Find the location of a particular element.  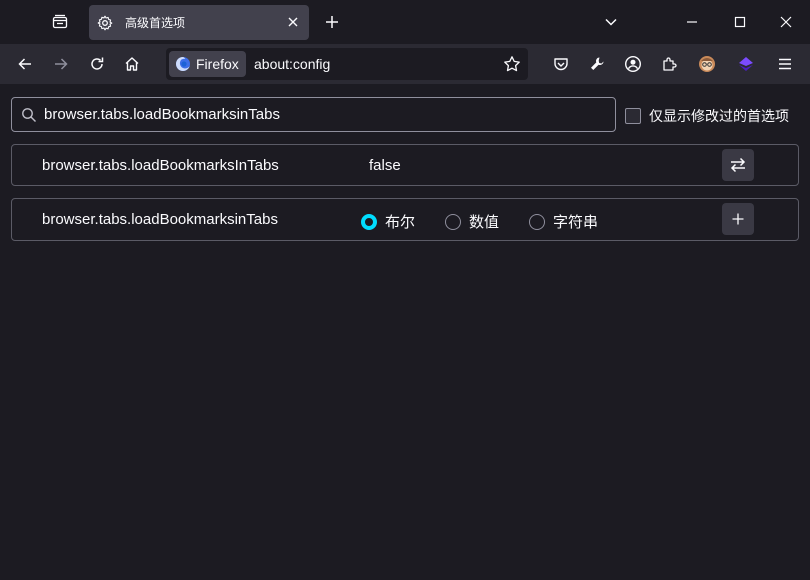

avatar-extension-icon is located at coordinates (707, 64).